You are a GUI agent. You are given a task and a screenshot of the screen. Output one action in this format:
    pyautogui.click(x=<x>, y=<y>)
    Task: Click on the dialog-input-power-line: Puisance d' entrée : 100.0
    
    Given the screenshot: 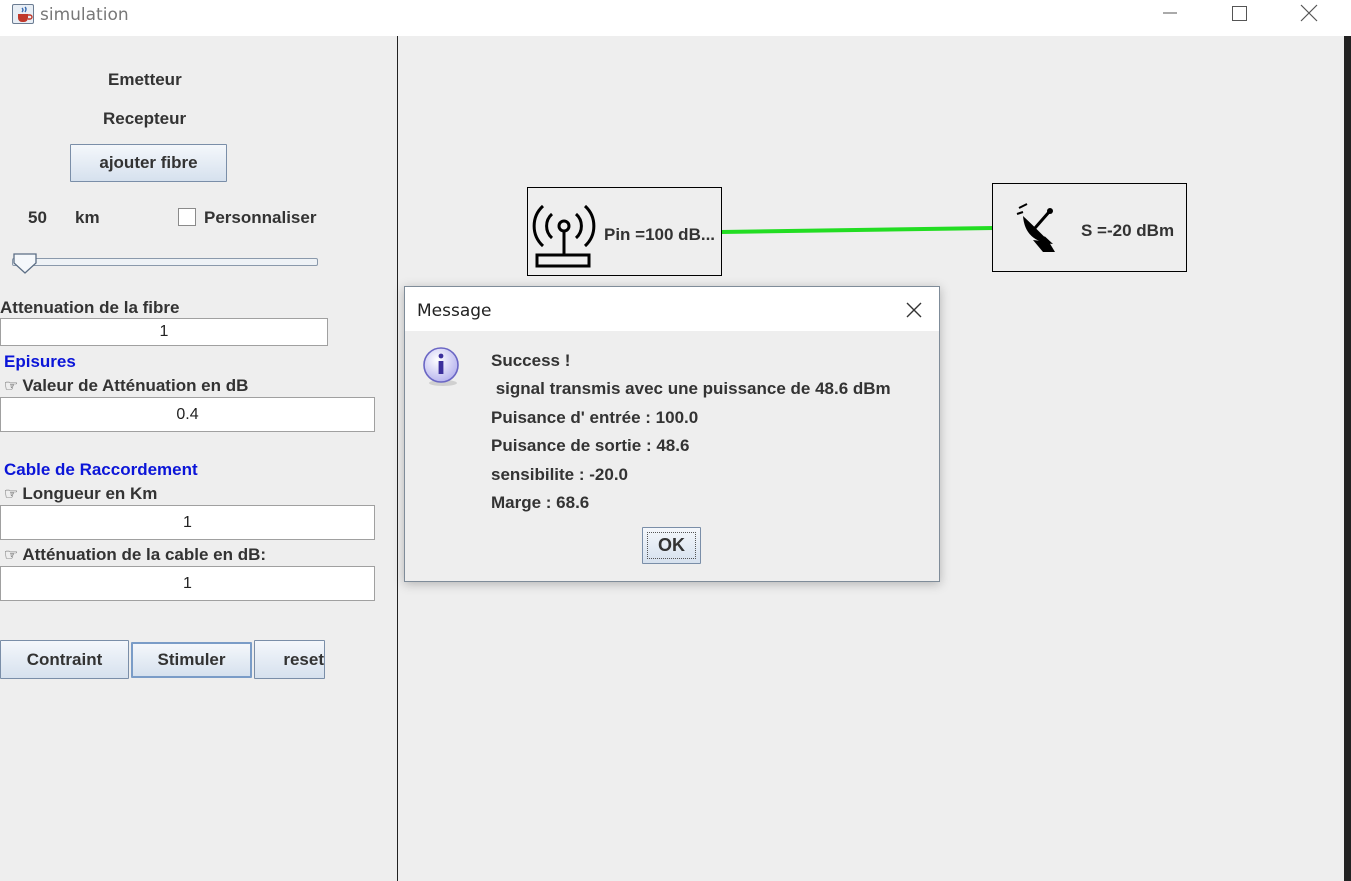 What is the action you would take?
    pyautogui.click(x=595, y=417)
    